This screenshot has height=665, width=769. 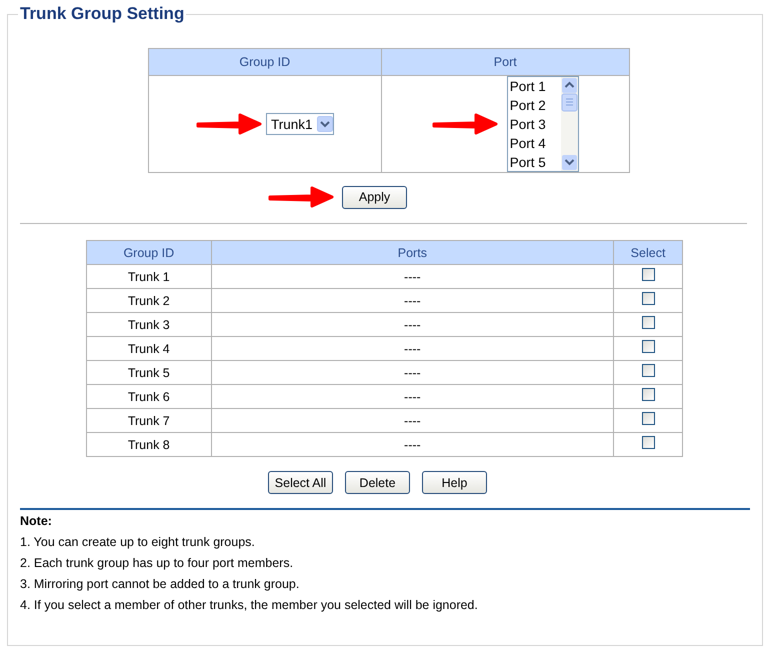 I want to click on port-option: Port 2, so click(x=535, y=105).